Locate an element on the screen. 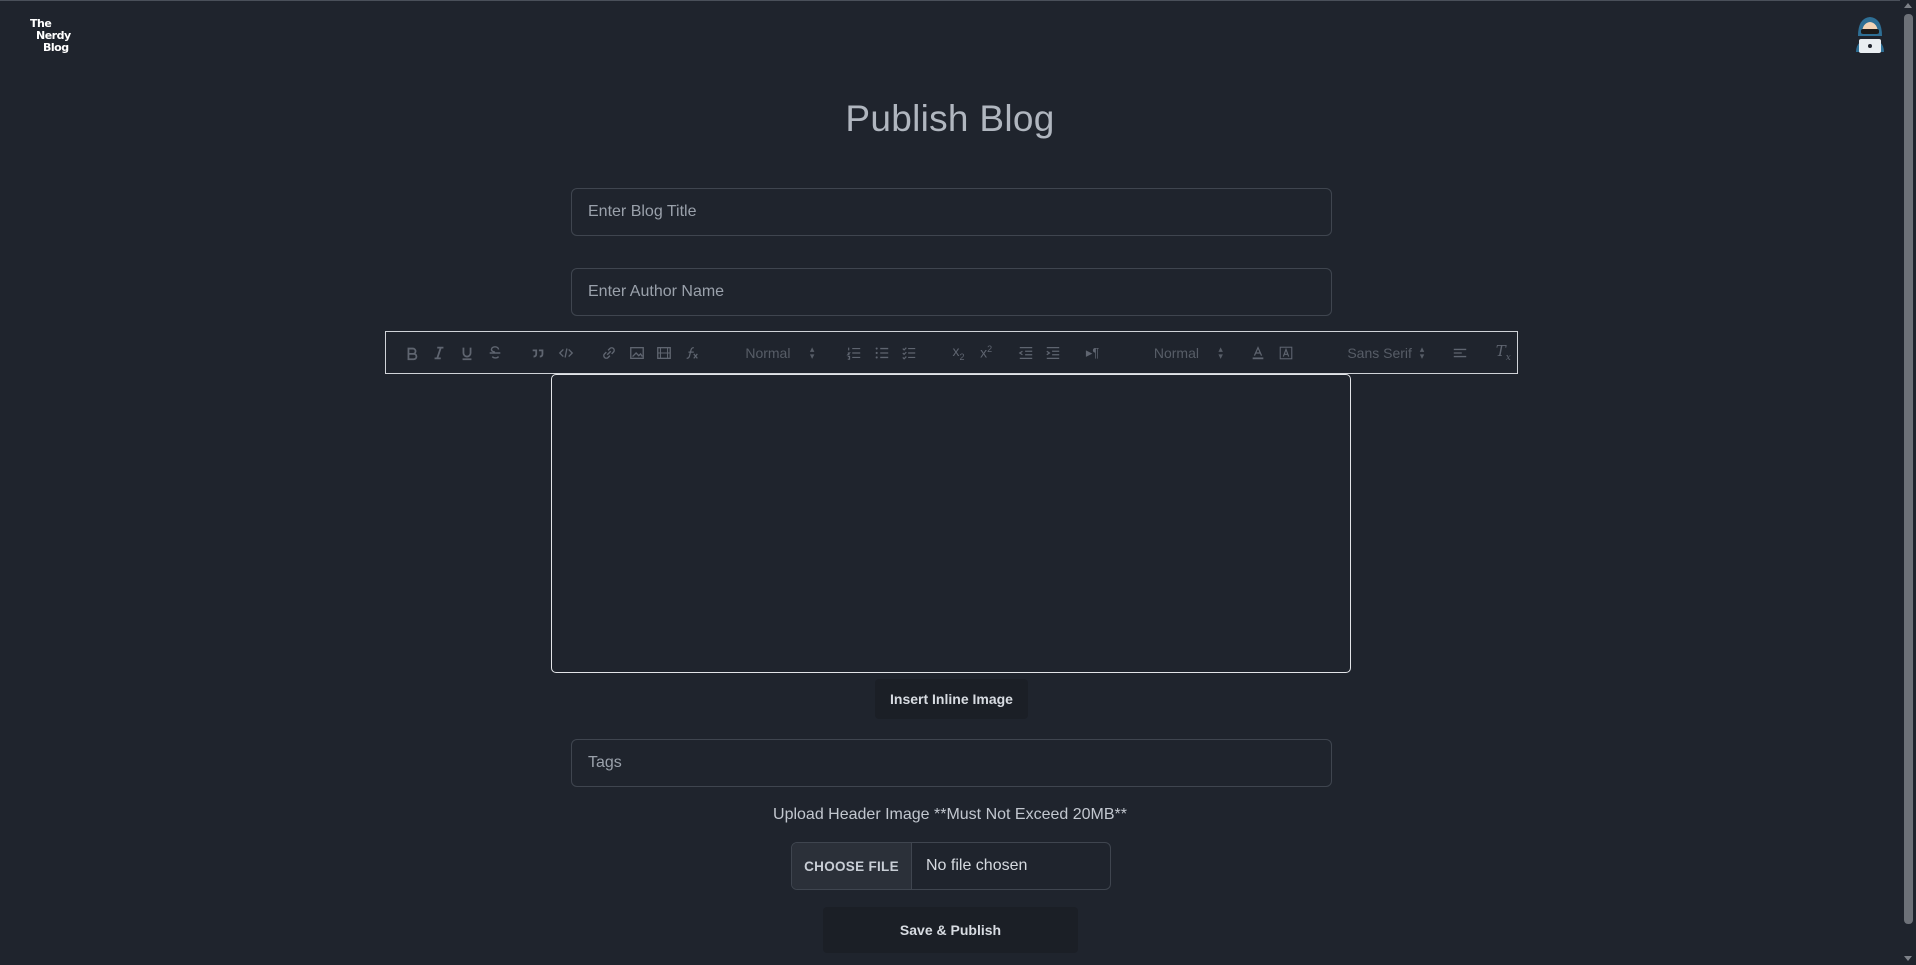  size-picker: Normal ▴ ▾ is located at coordinates (1188, 352).